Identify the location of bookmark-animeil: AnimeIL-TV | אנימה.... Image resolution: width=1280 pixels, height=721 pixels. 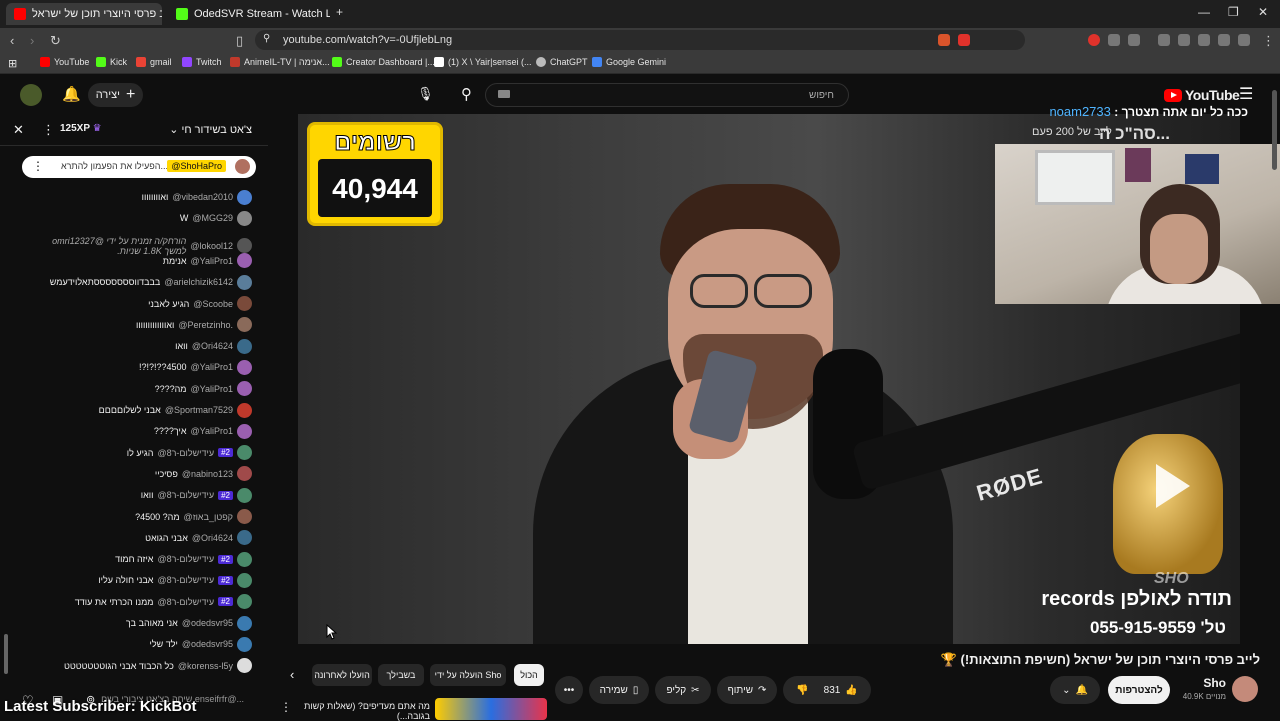
(280, 62).